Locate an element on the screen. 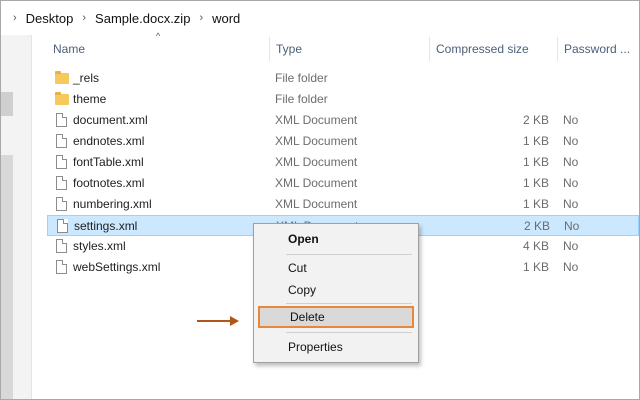 The image size is (640, 400). table-row: endnotes.xml XML Document 1 KB No is located at coordinates (343, 141).